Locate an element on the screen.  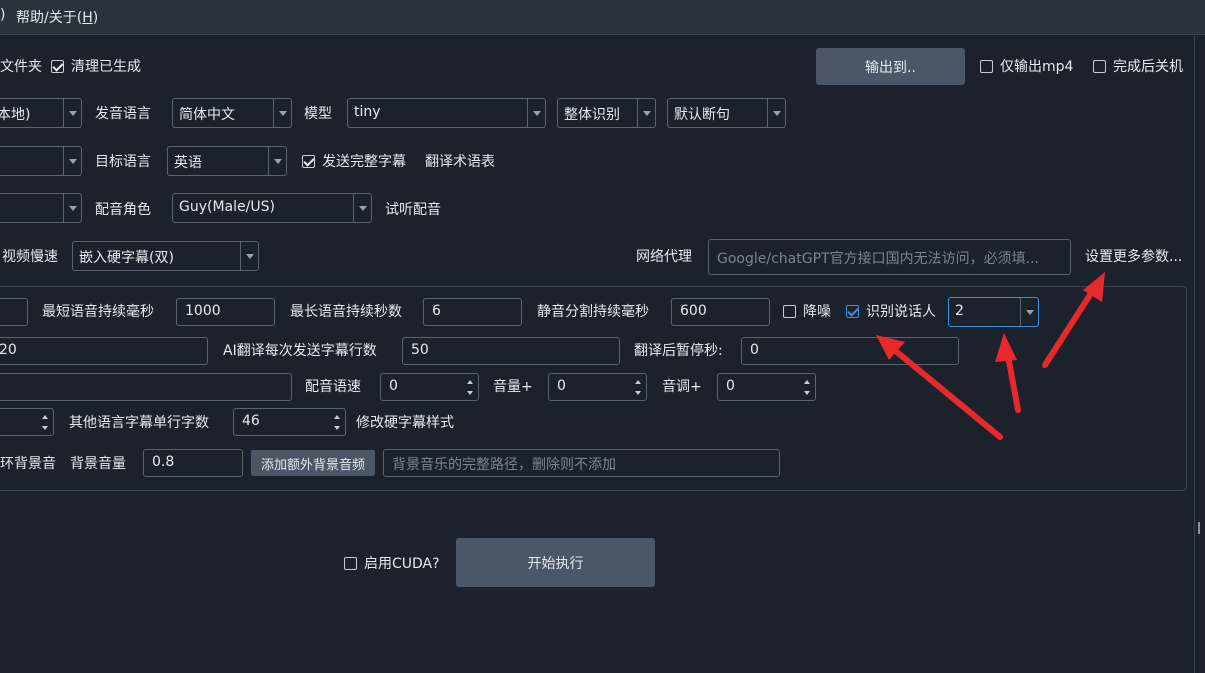
arrowhead-icon is located at coordinates (1006, 347).